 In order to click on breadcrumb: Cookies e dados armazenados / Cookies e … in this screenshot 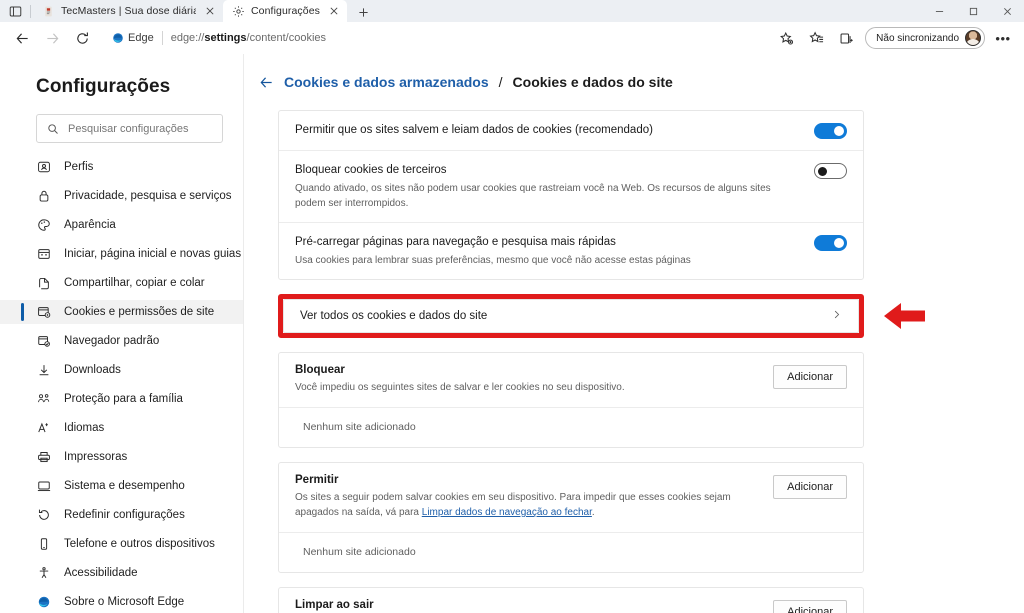, I will do `click(634, 82)`.